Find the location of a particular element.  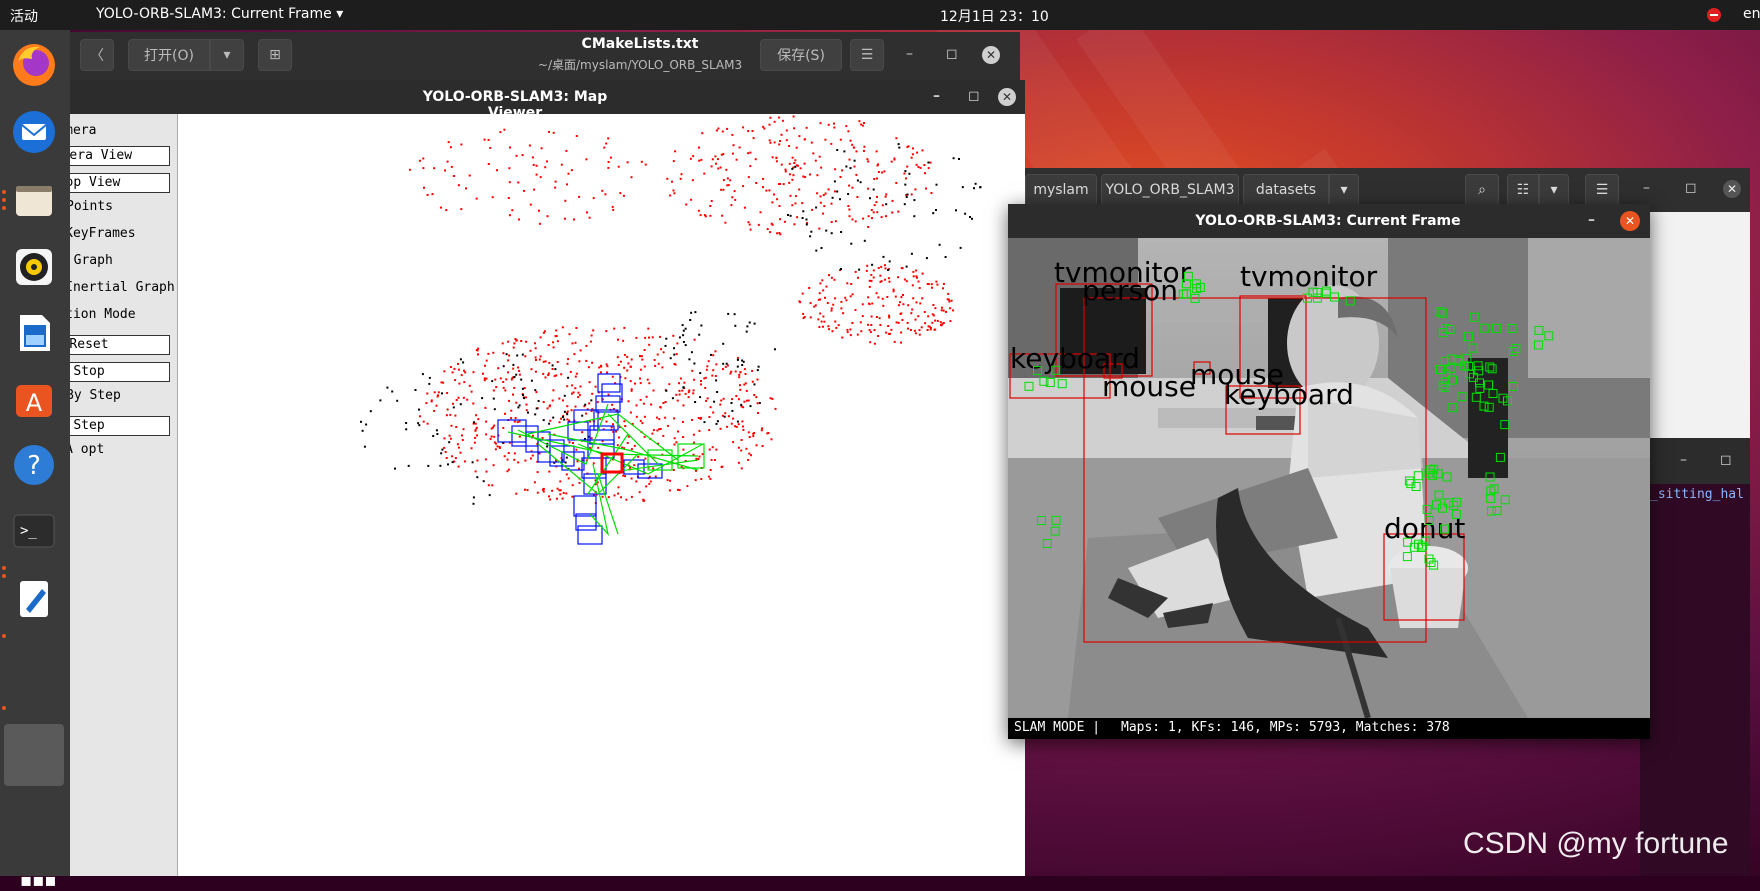

language-indicator: en is located at coordinates (1751, 14).